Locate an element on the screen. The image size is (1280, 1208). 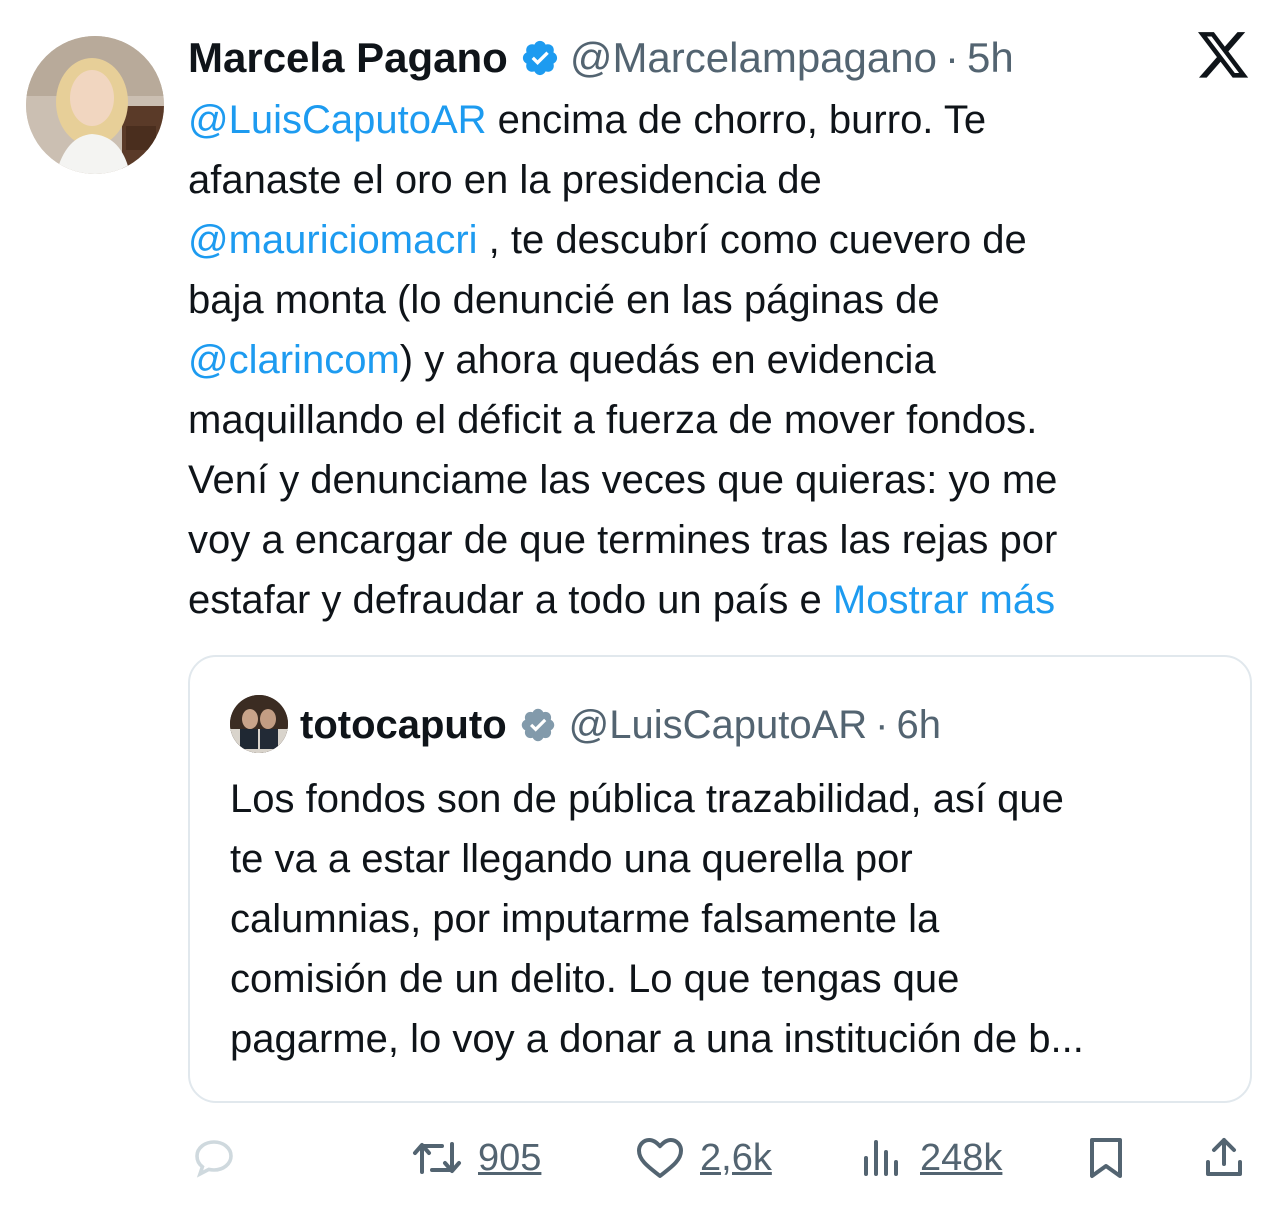
tweet-text-segment: estafar y defraudar a todo un país e is located at coordinates (510, 600).